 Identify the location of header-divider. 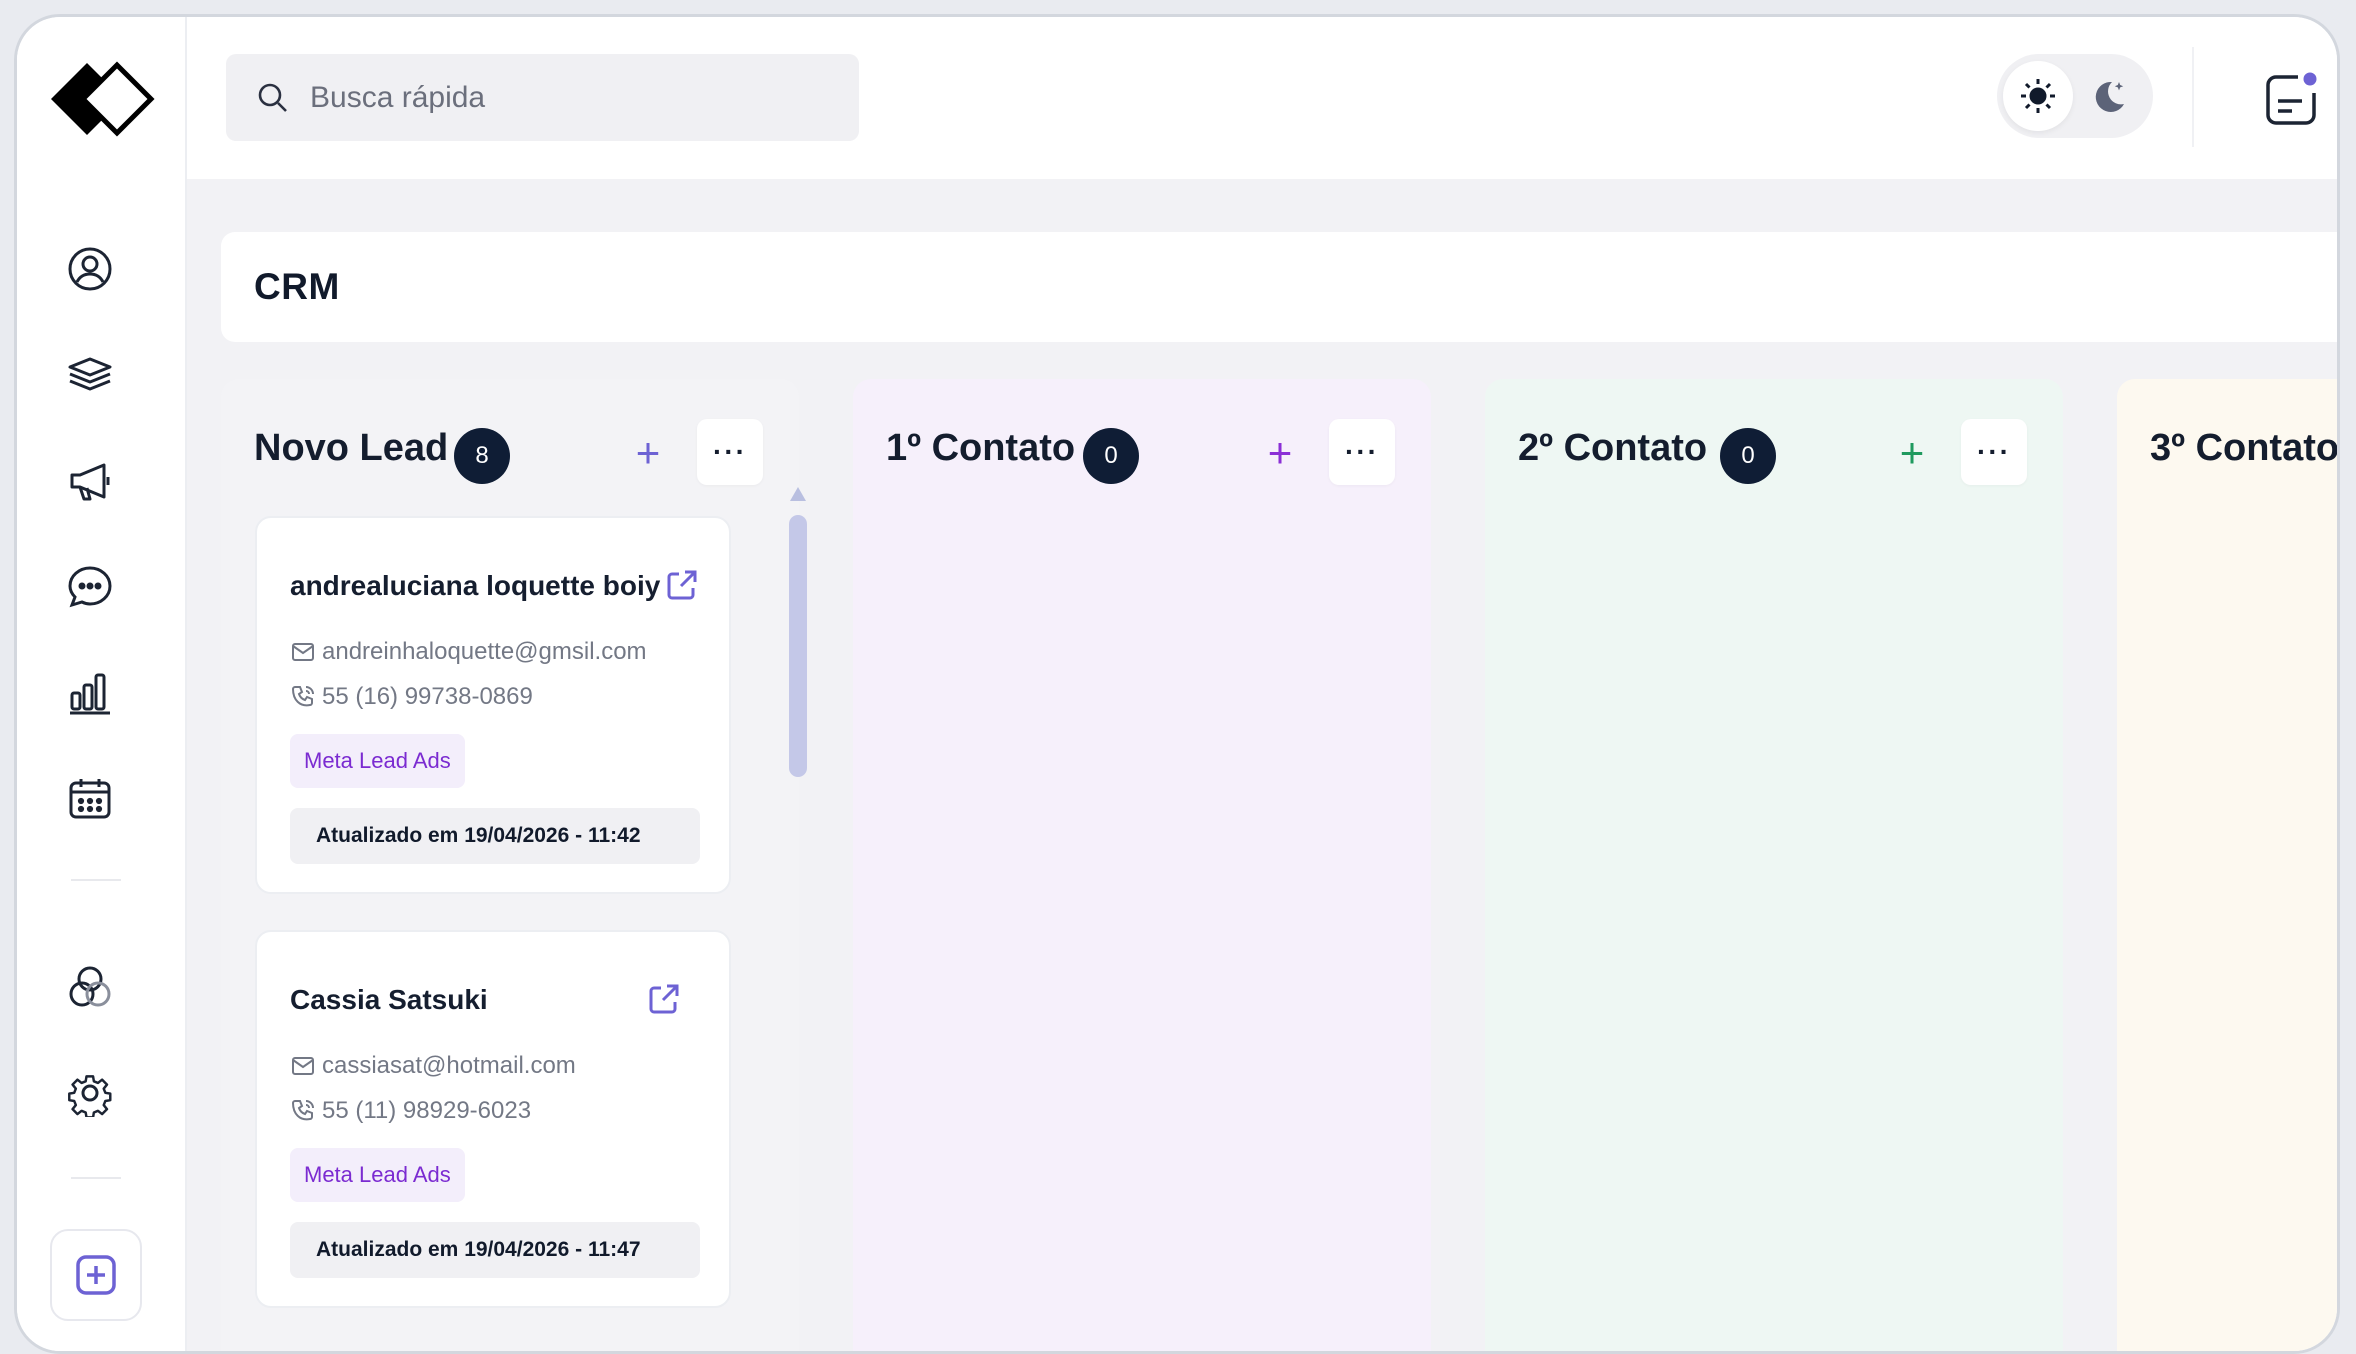
(2193, 97).